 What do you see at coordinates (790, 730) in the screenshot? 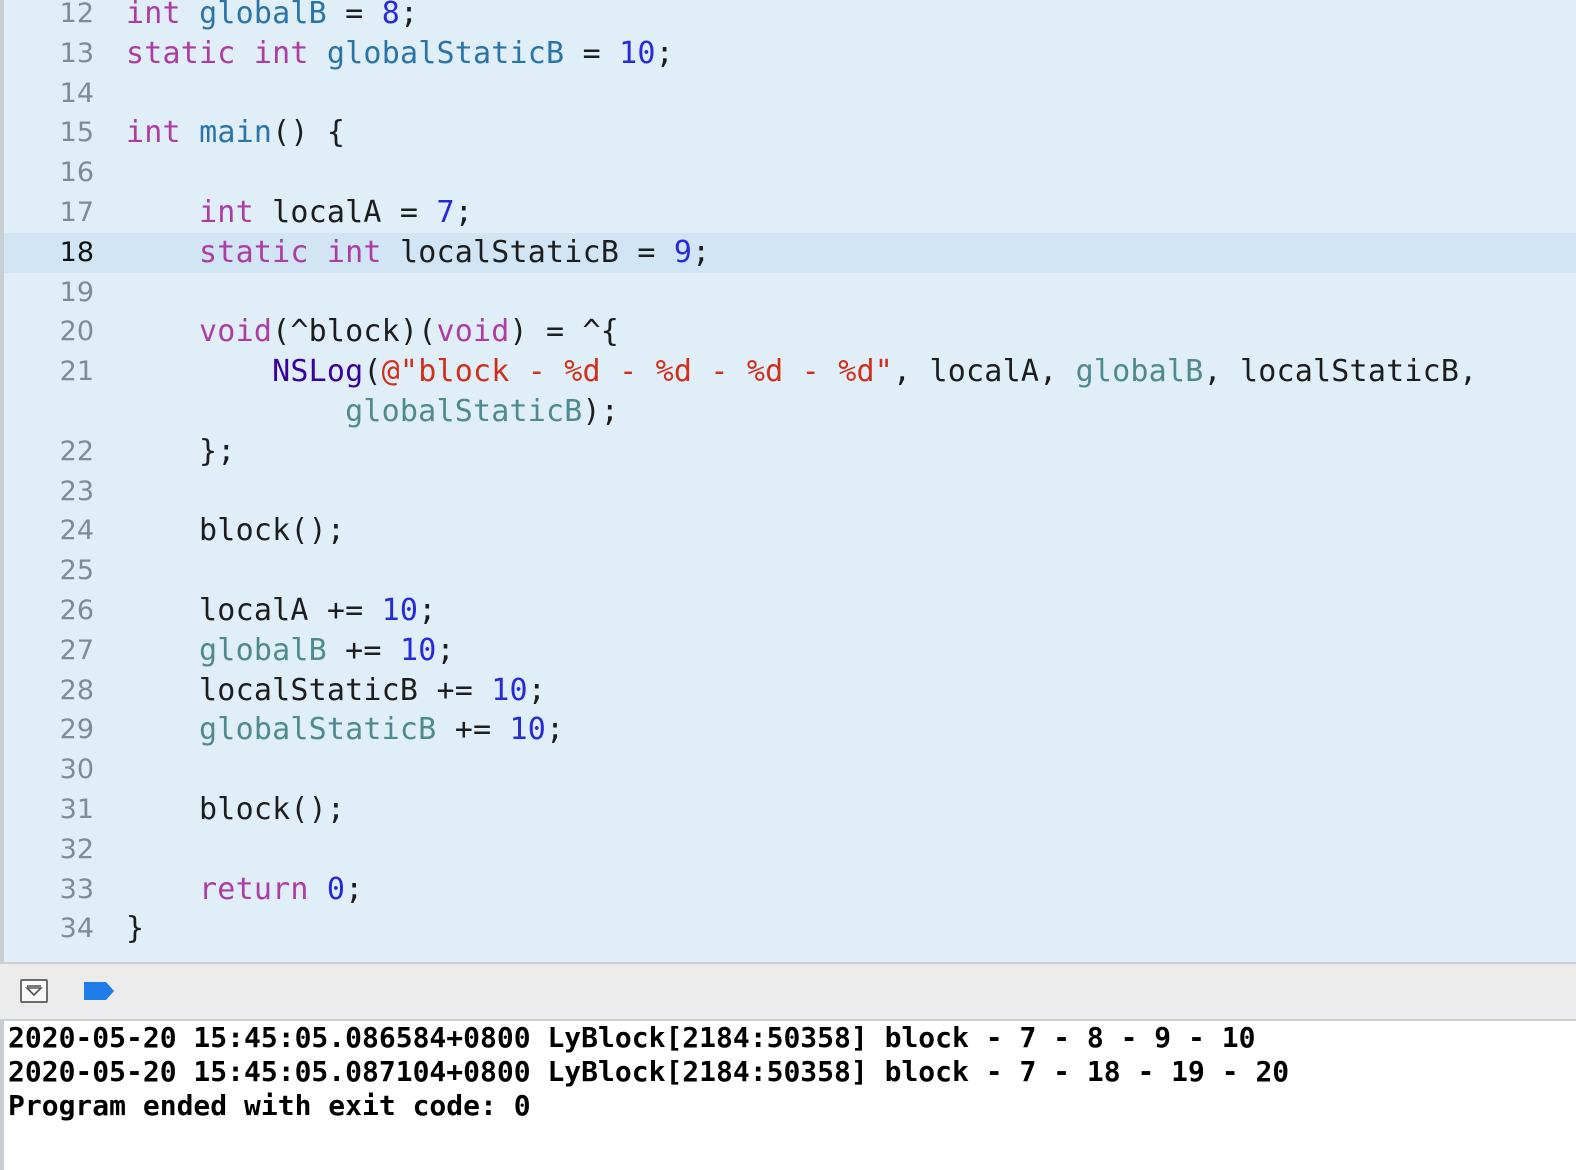
I see `code-line: 29 globalStaticB += 10;` at bounding box center [790, 730].